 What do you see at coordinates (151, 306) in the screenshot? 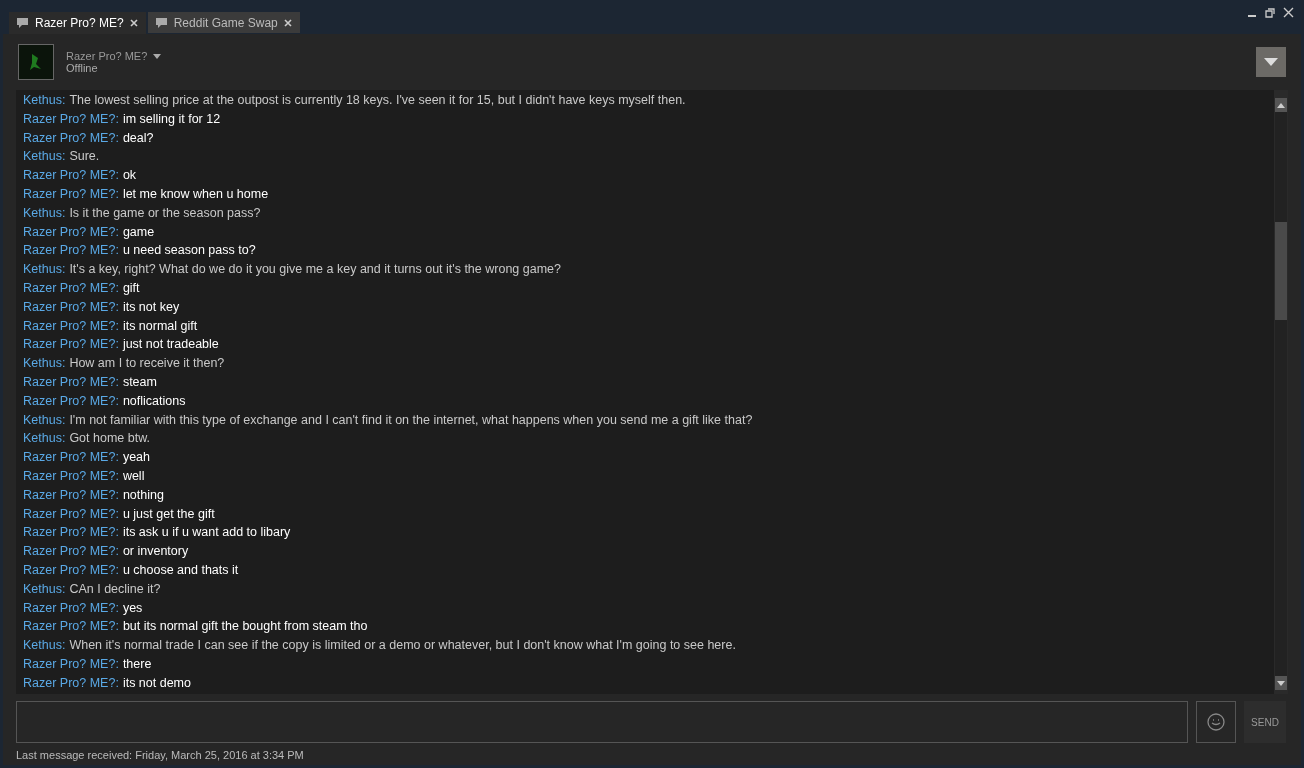
I see `message-text: its not key` at bounding box center [151, 306].